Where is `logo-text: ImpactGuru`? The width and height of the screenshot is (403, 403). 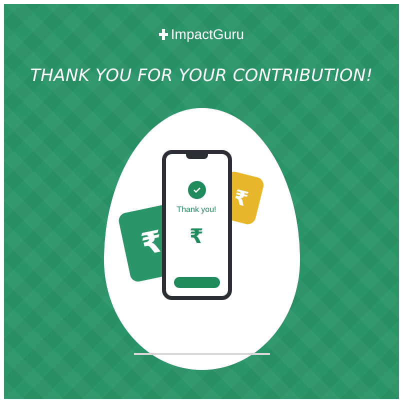
logo-text: ImpactGuru is located at coordinates (207, 34).